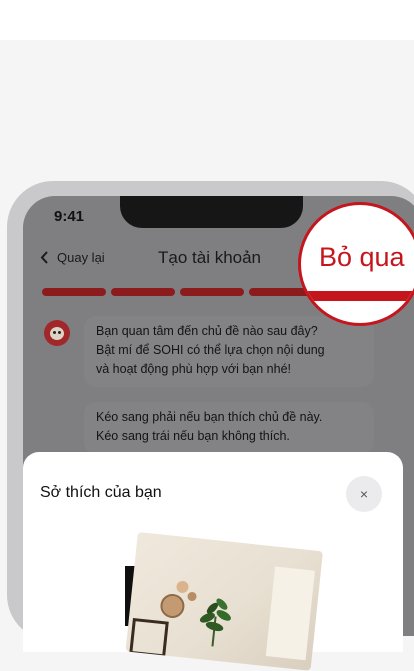  I want to click on close-button: ×, so click(364, 494).